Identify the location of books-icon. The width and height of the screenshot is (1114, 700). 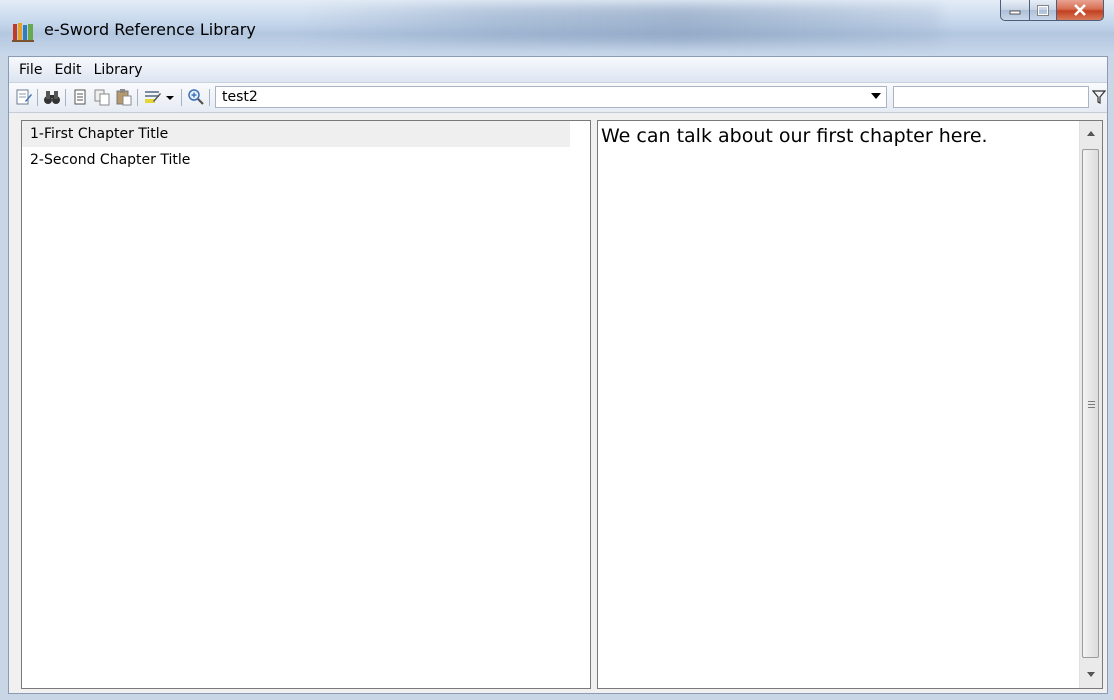
(23, 32).